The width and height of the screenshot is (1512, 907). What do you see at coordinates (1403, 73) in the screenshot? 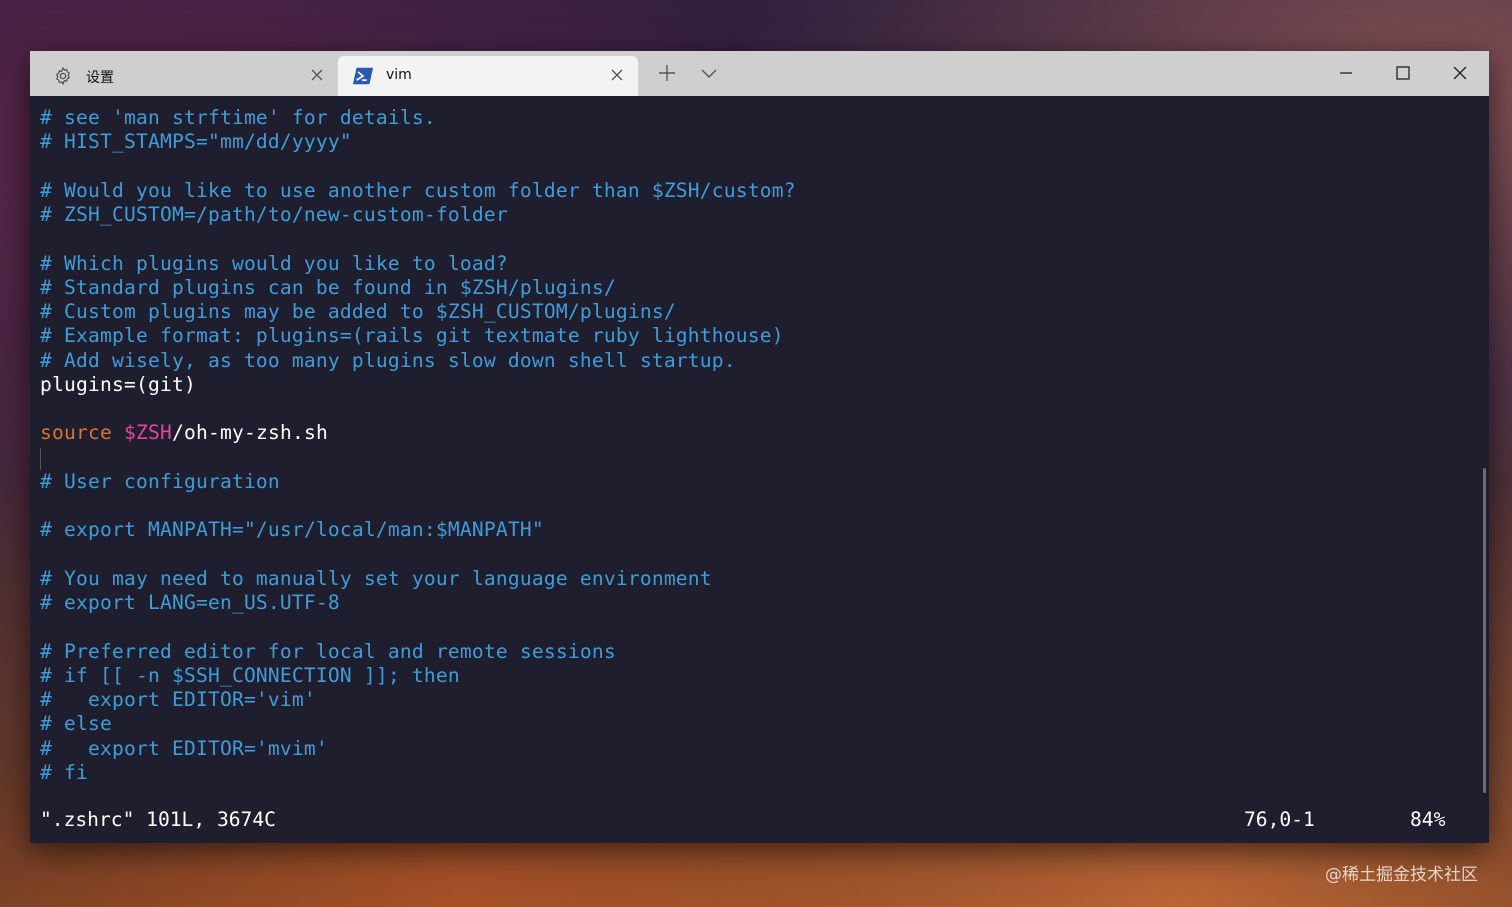
I see `maximize-icon` at bounding box center [1403, 73].